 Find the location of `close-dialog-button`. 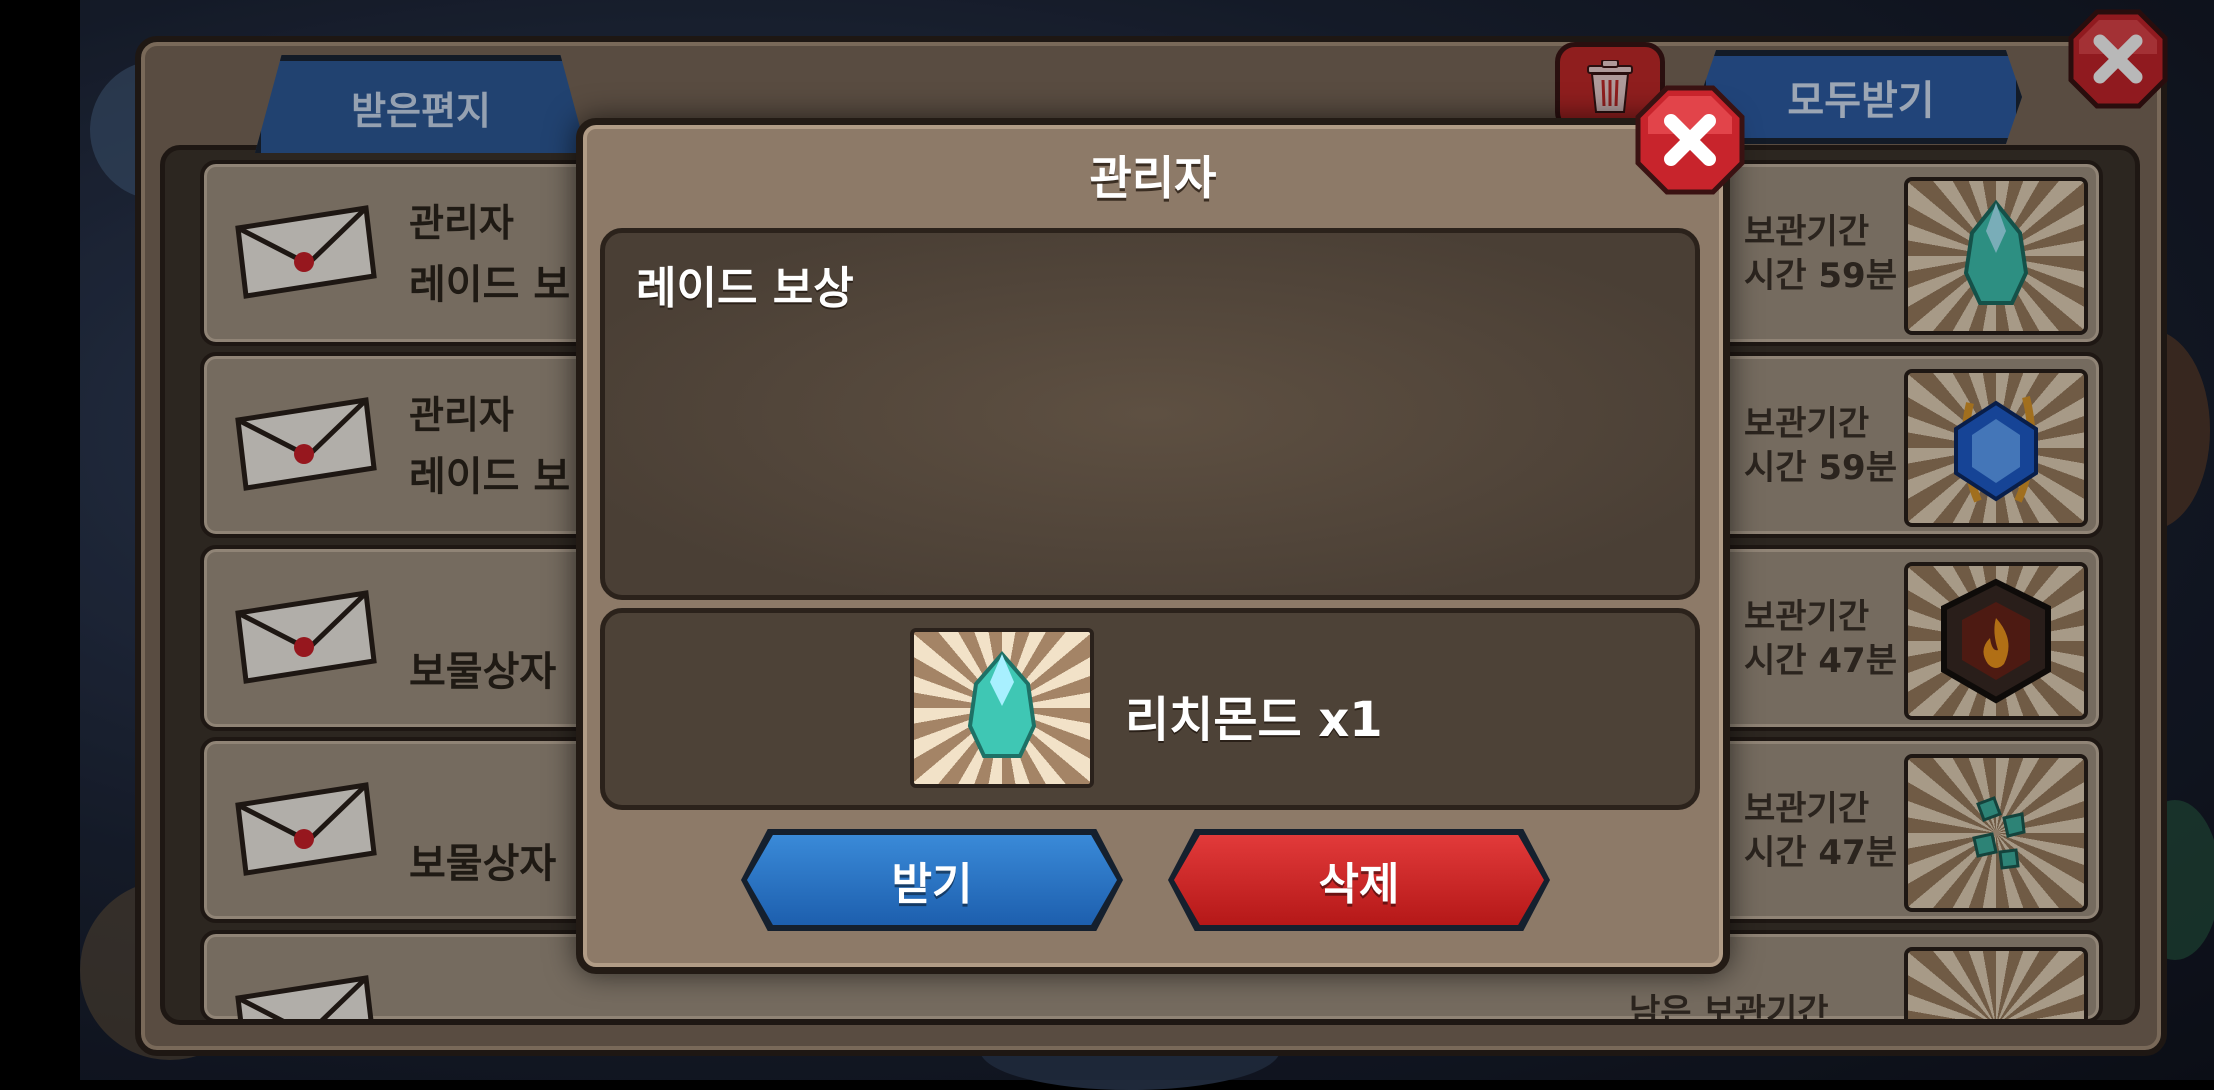

close-dialog-button is located at coordinates (1690, 140).